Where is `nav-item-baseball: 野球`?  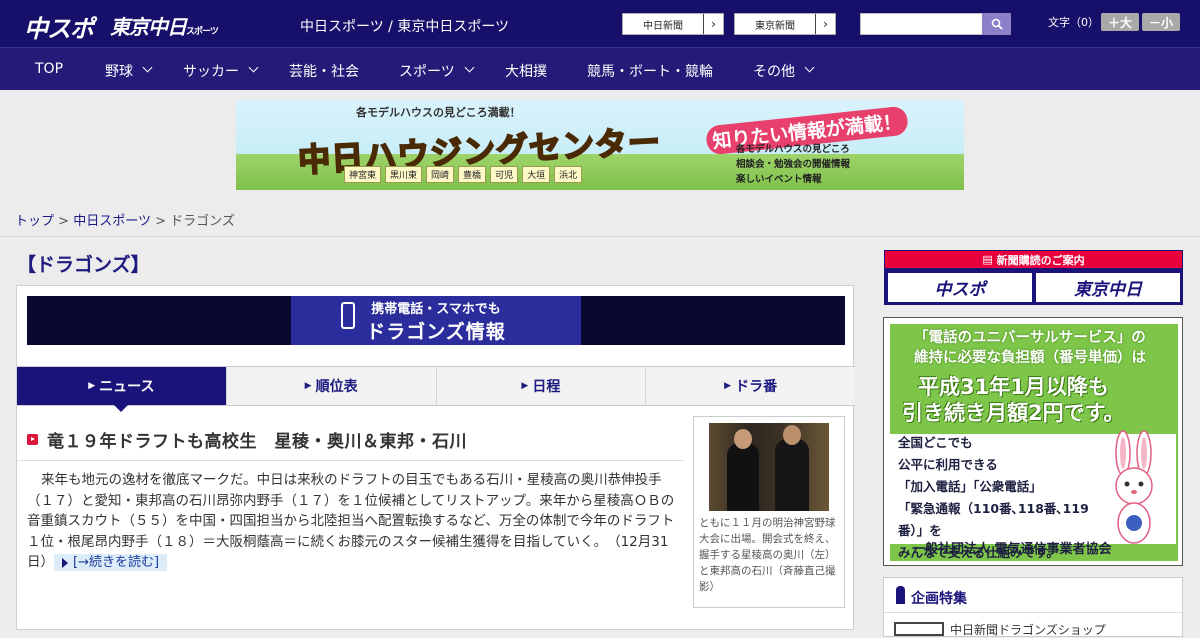 nav-item-baseball: 野球 is located at coordinates (119, 71).